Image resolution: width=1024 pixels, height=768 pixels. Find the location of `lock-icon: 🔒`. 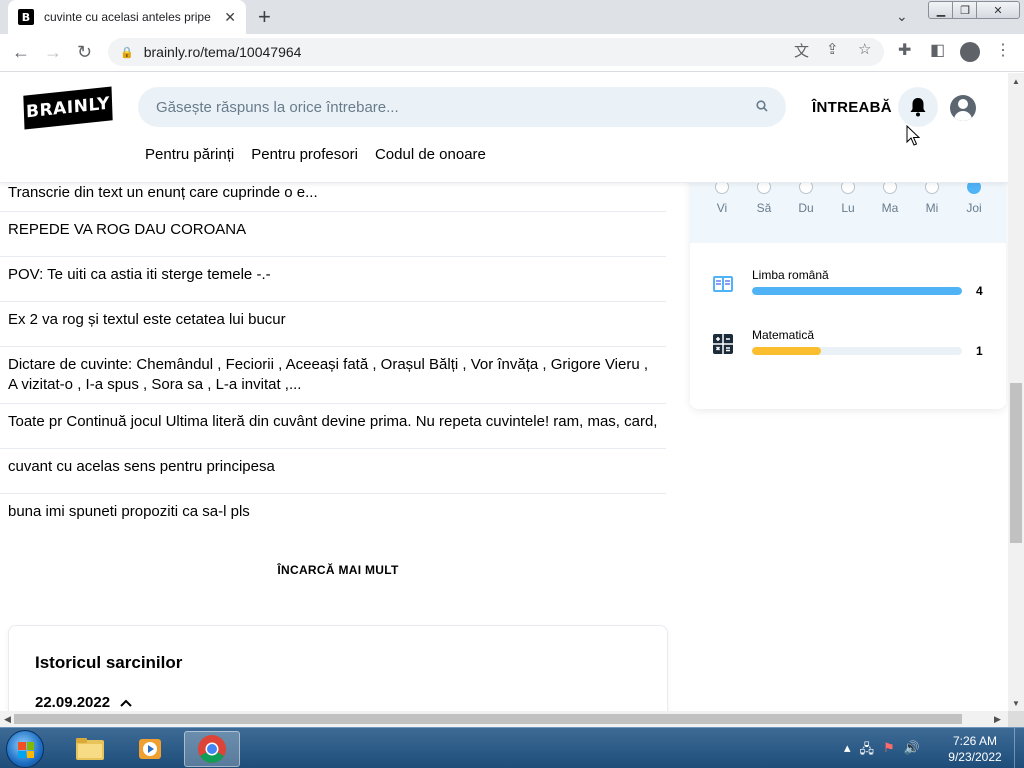

lock-icon: 🔒 is located at coordinates (127, 52).